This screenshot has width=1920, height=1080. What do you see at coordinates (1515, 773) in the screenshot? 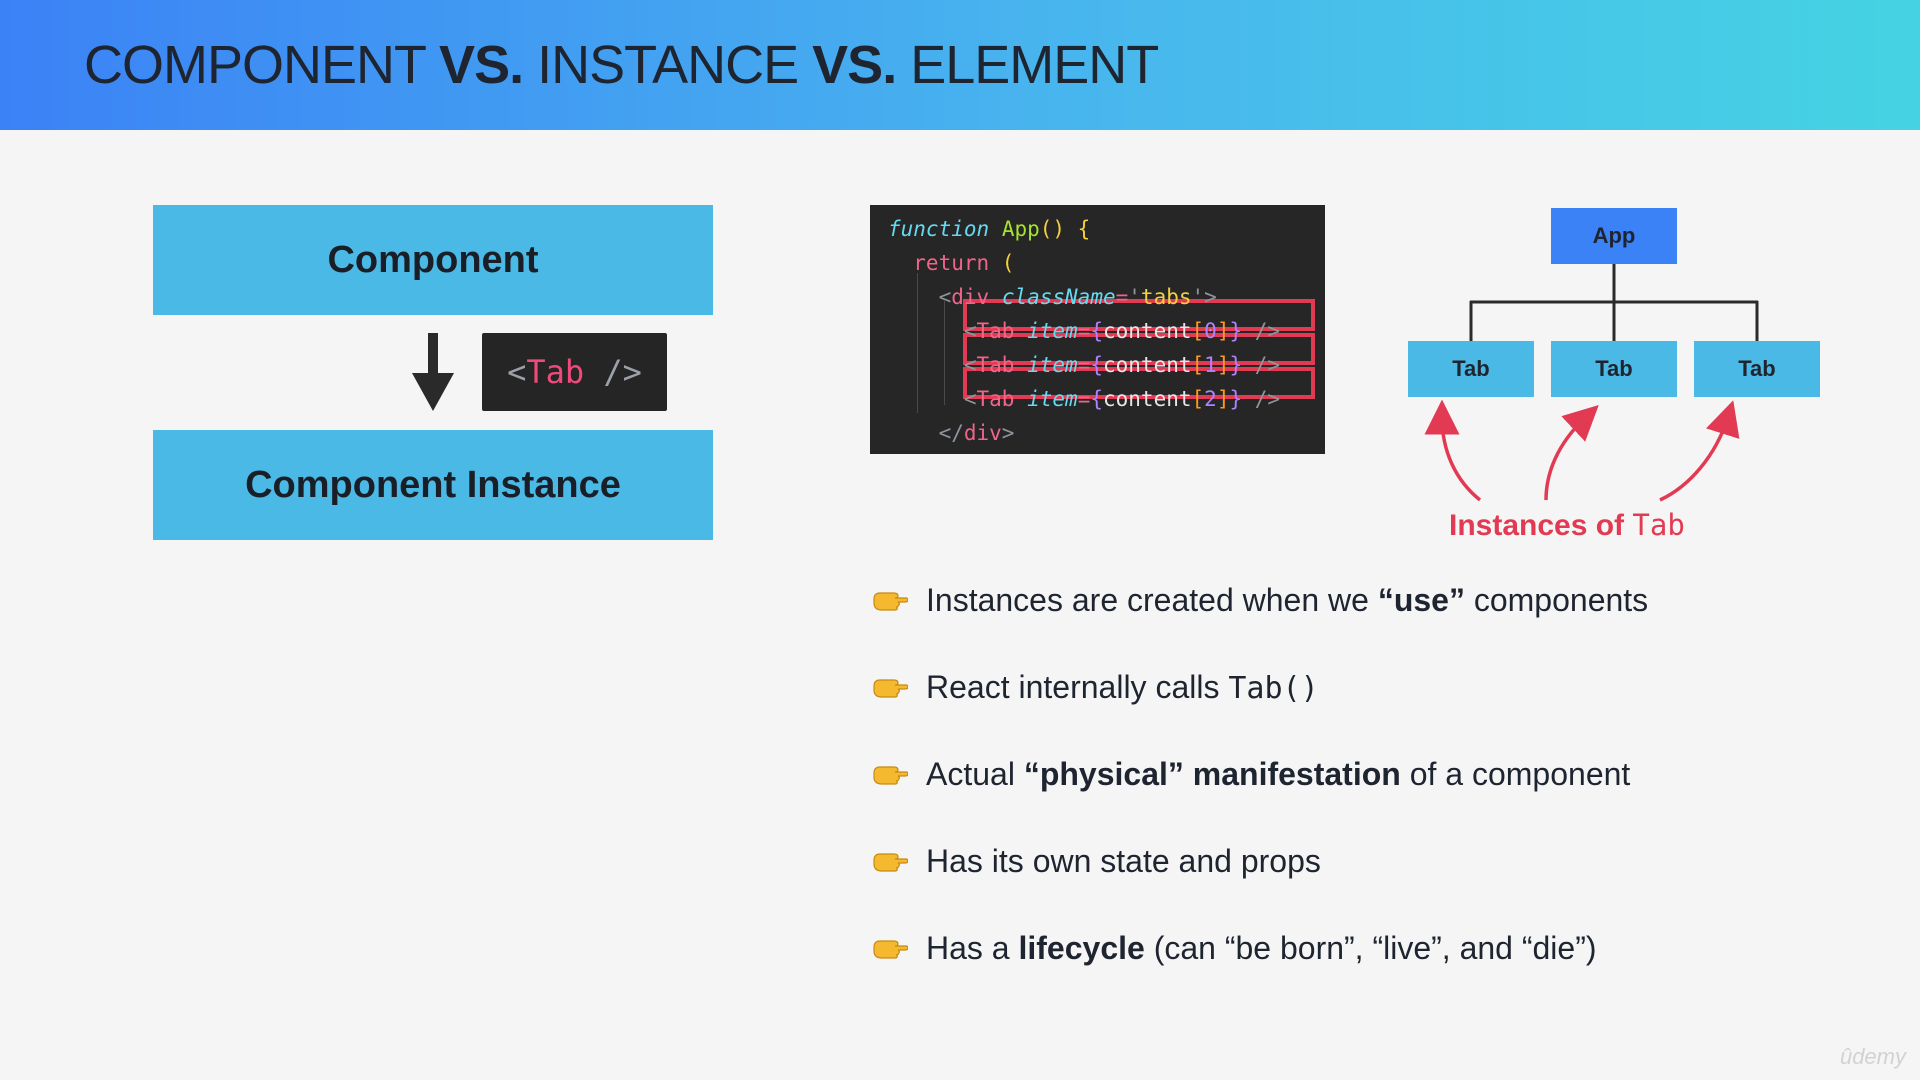
I see `bullet-text-part: of a component` at bounding box center [1515, 773].